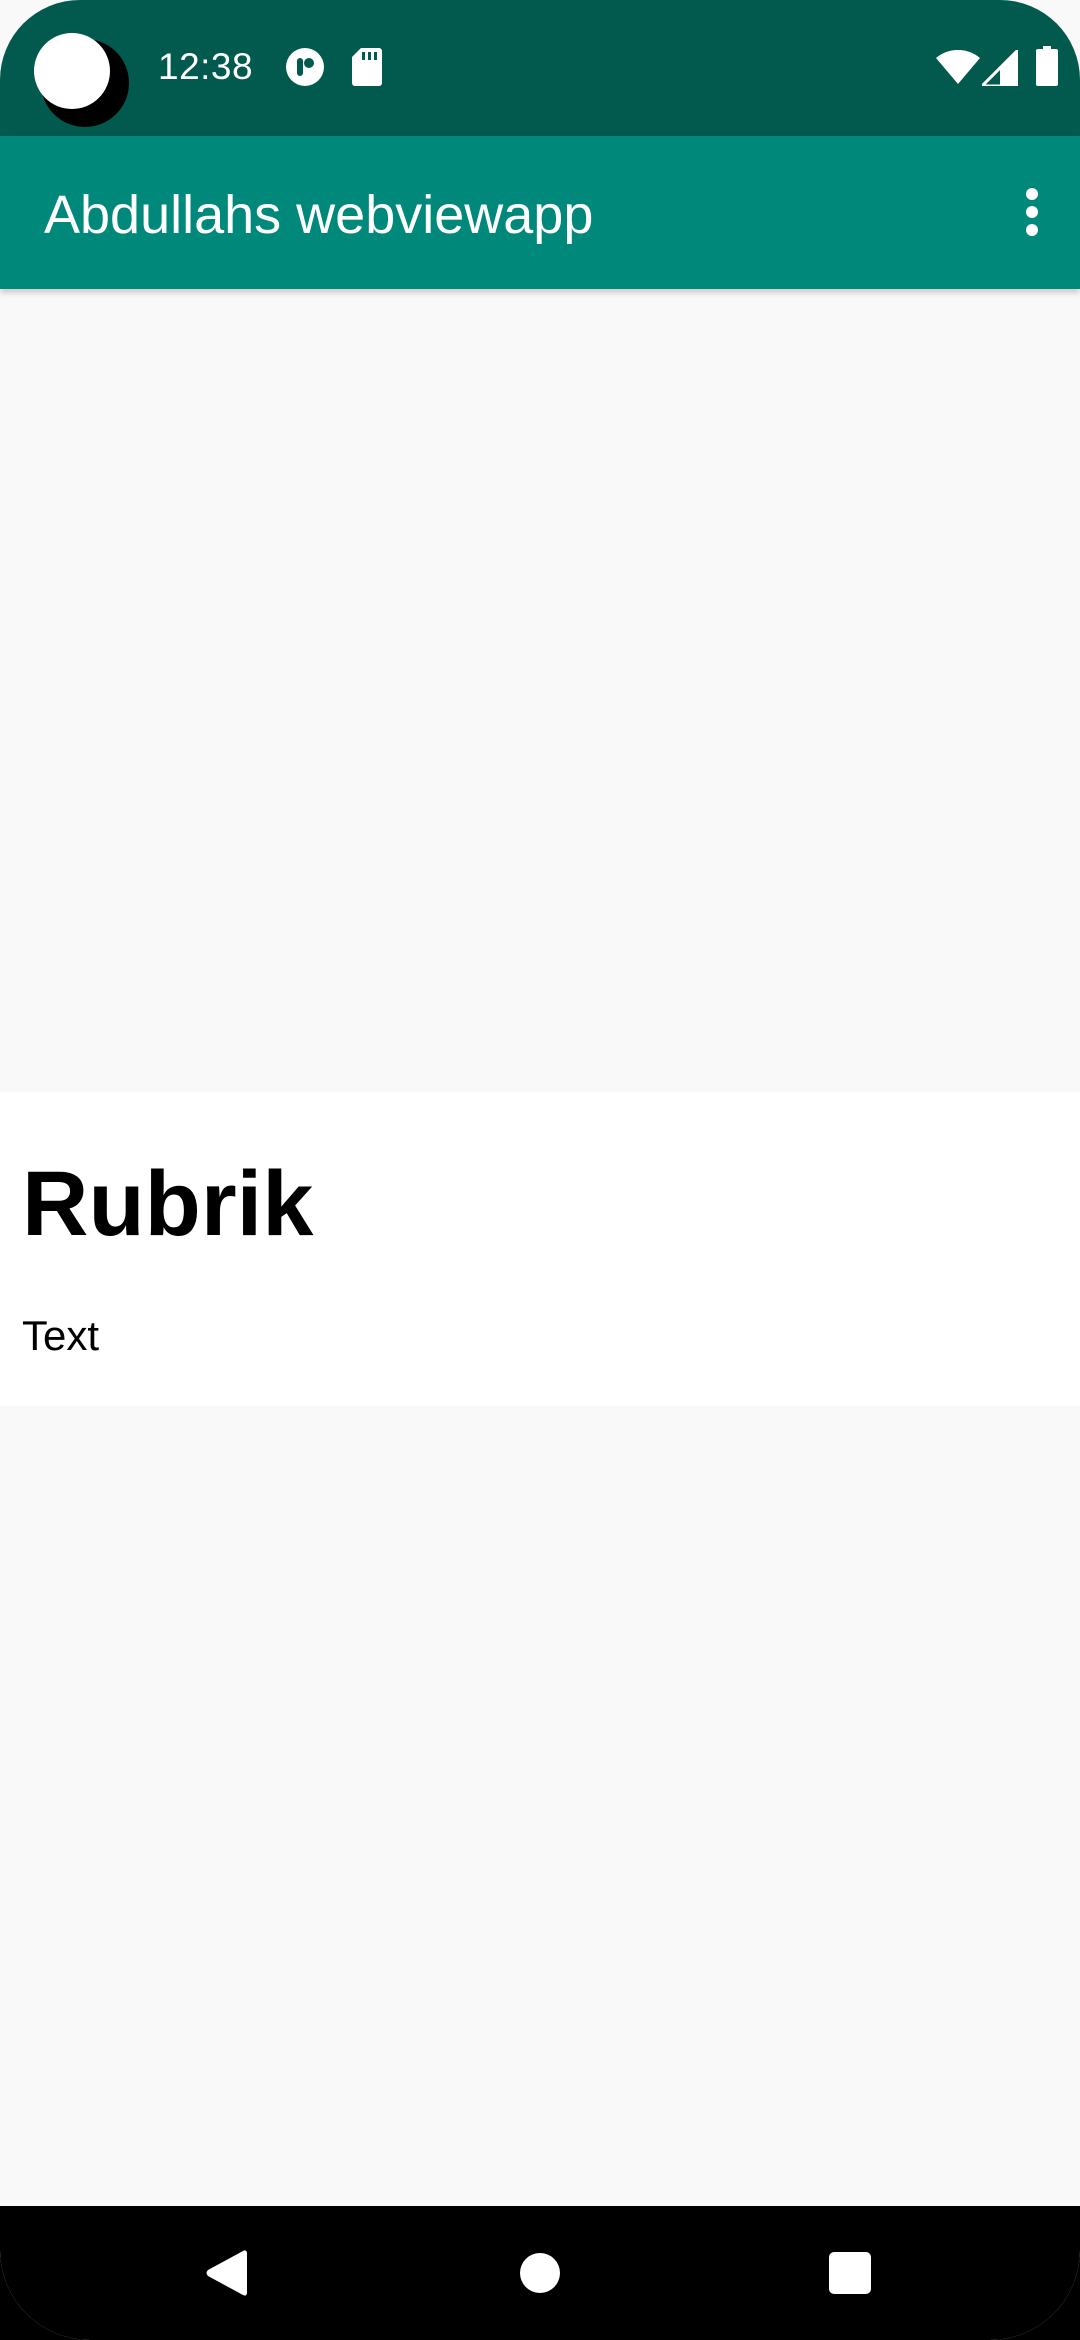 Image resolution: width=1080 pixels, height=2340 pixels. What do you see at coordinates (305, 67) in the screenshot?
I see `app-notification-icon` at bounding box center [305, 67].